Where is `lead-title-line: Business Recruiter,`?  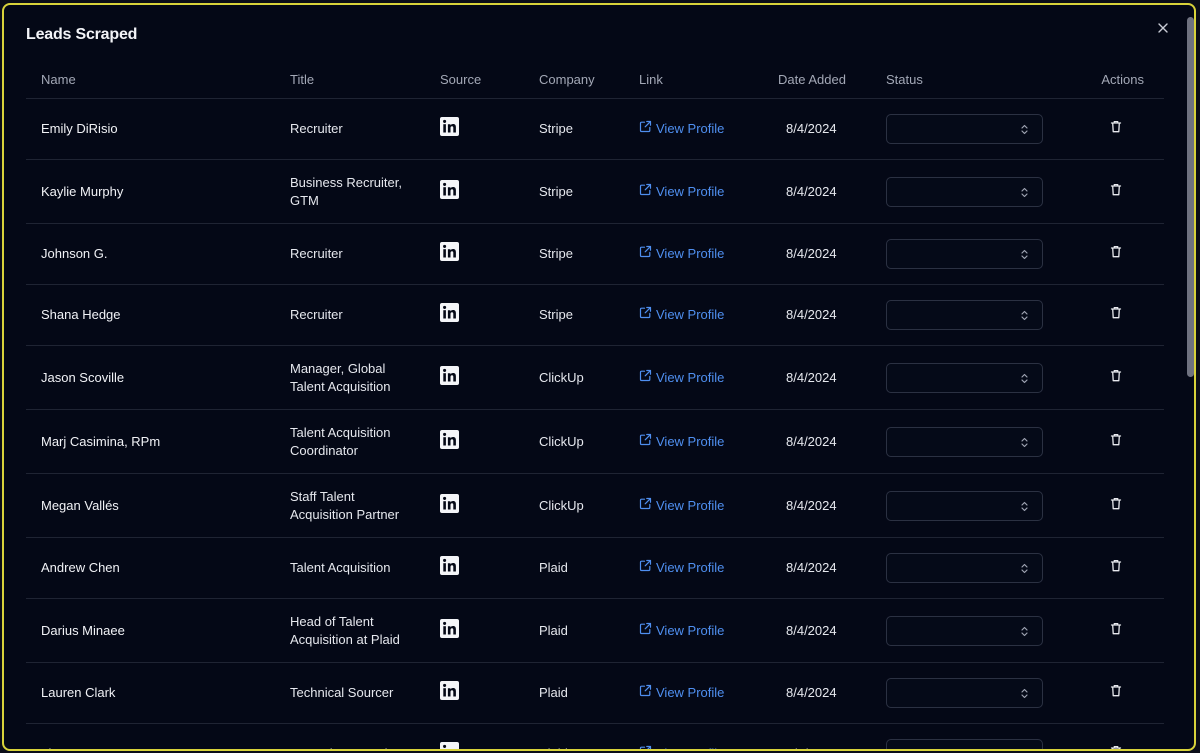 lead-title-line: Business Recruiter, is located at coordinates (346, 182).